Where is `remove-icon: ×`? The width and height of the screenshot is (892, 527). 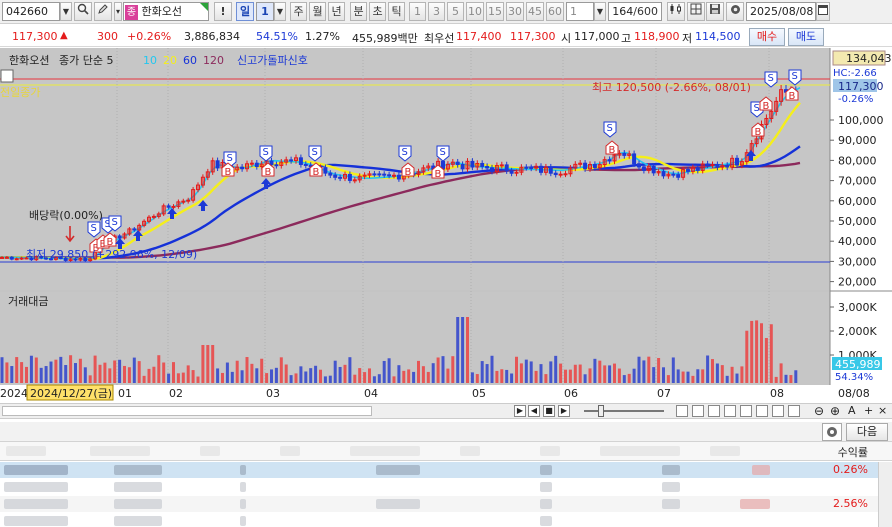
remove-icon: × is located at coordinates (882, 410).